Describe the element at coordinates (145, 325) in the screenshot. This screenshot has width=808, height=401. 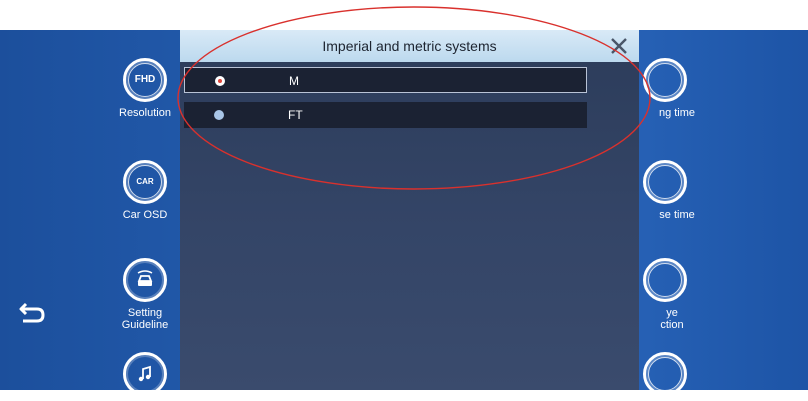
I see `guideline-label-line2: Guideline` at that location.